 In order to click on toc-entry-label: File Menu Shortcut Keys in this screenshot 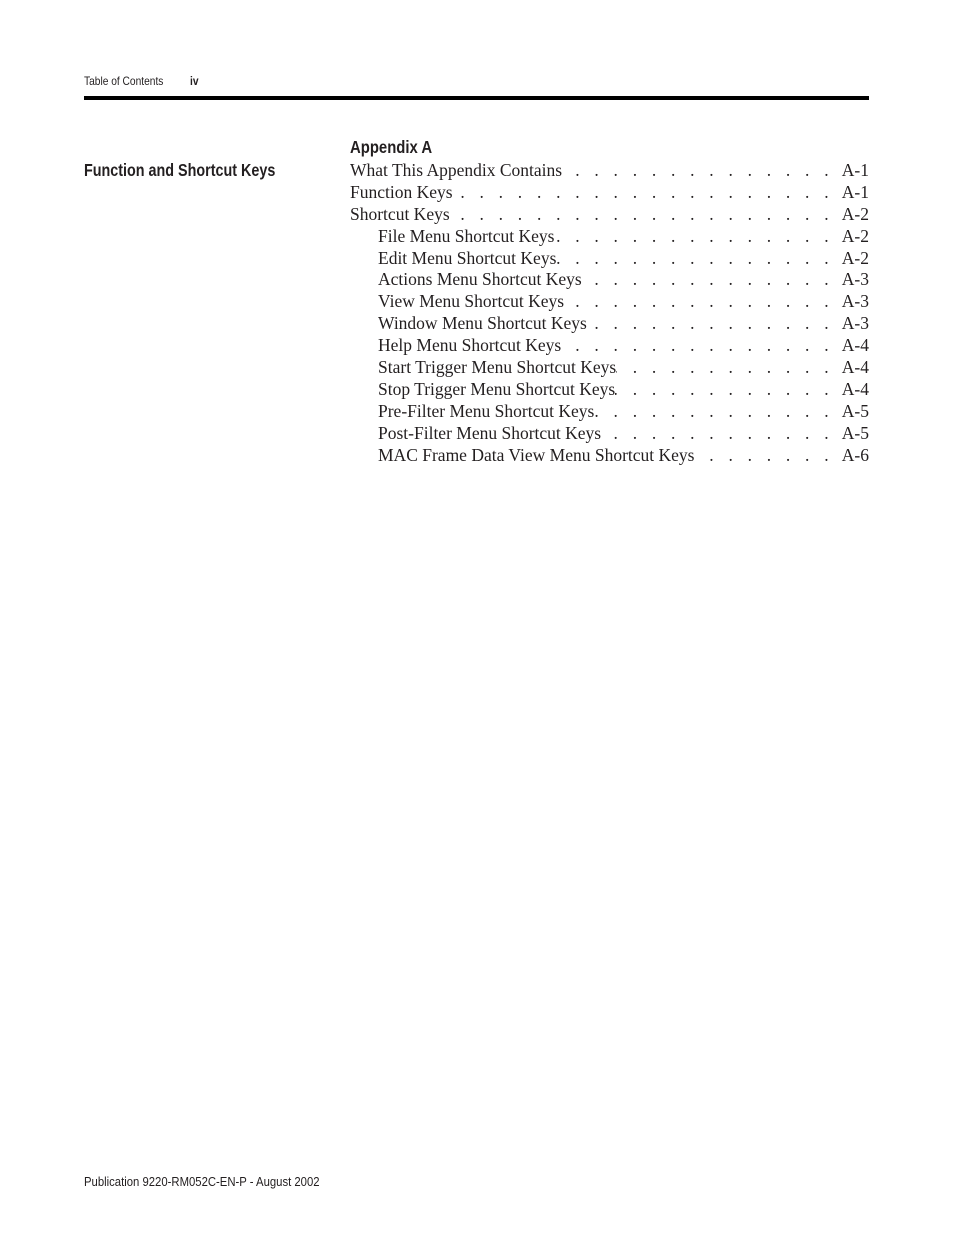, I will do `click(466, 235)`.